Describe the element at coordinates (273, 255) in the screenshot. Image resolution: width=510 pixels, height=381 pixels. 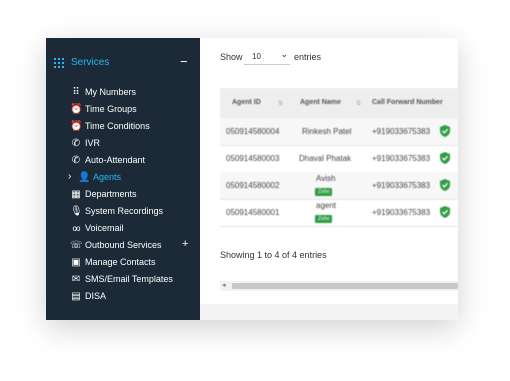
I see `table-info: Showing 1 to 4 of 4 entries` at that location.